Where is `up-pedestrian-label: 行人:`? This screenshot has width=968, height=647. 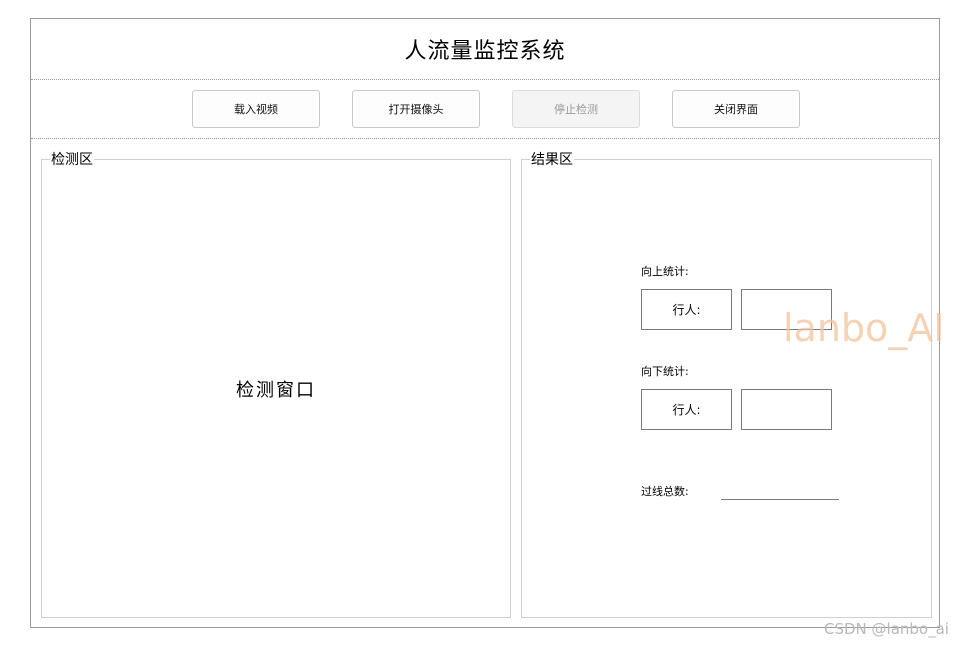 up-pedestrian-label: 行人: is located at coordinates (686, 310).